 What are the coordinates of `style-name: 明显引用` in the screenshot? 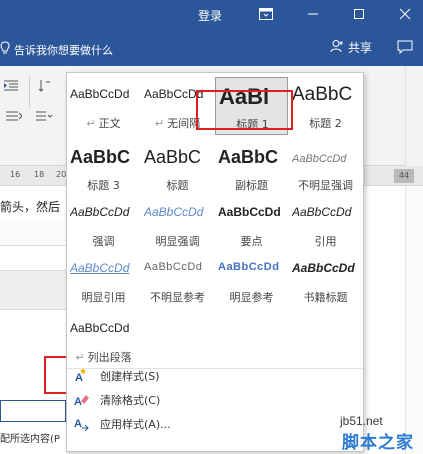 It's located at (103, 297).